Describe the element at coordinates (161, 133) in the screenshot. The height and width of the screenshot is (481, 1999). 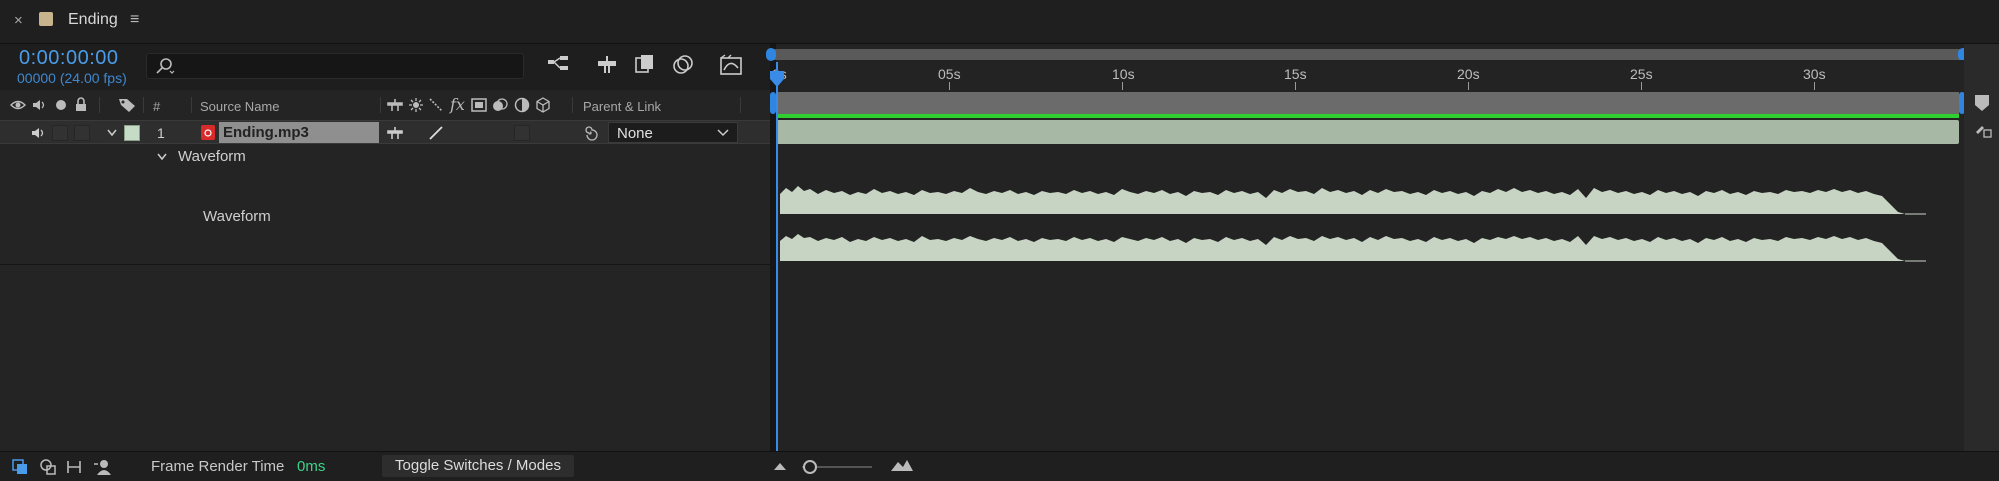
I see `layer-number: 1` at that location.